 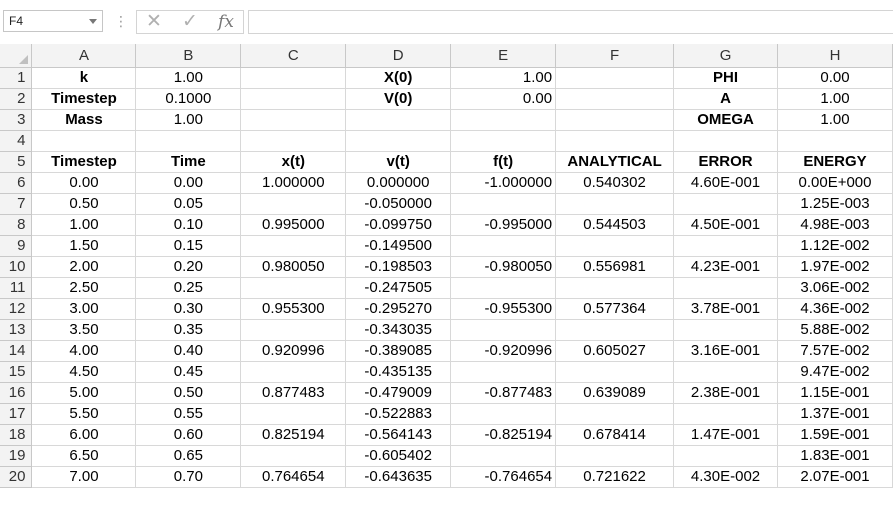 I want to click on cell-g17, so click(x=726, y=414).